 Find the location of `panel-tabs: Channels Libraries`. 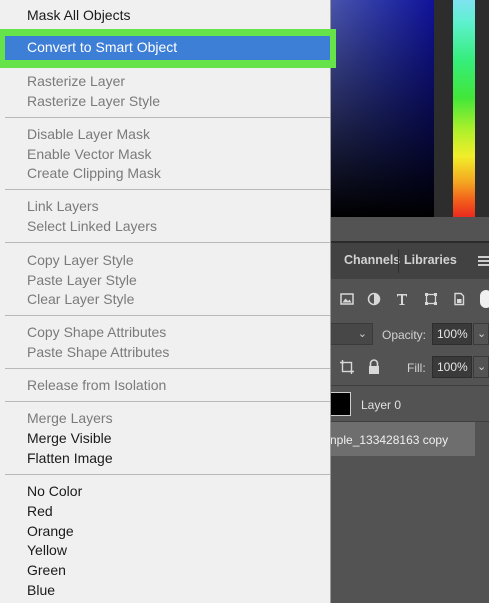

panel-tabs: Channels Libraries is located at coordinates (409, 261).